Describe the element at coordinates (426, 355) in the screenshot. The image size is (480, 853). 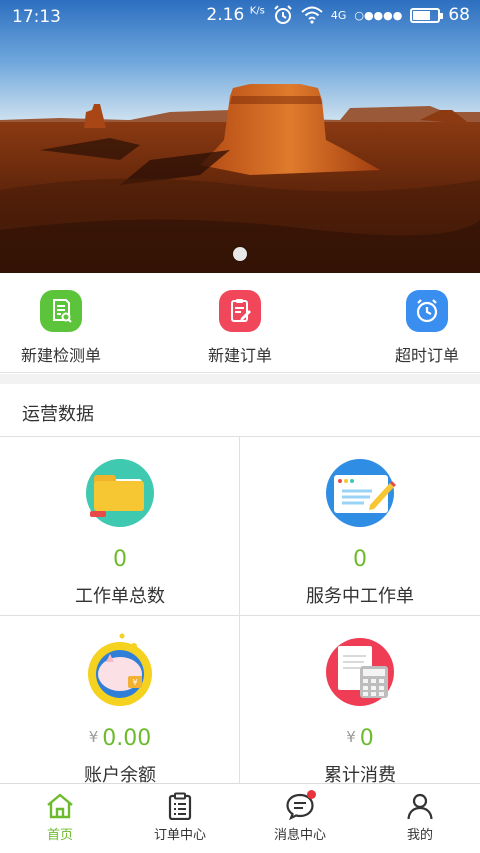
I see `overdue-orders-label: 超时订单` at that location.